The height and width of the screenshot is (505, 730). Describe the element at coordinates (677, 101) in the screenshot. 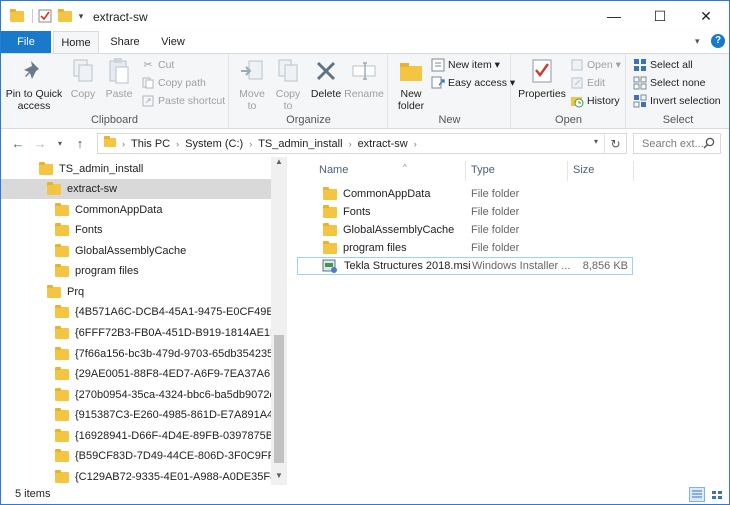

I see `invert-selection-button: Invert selection` at that location.